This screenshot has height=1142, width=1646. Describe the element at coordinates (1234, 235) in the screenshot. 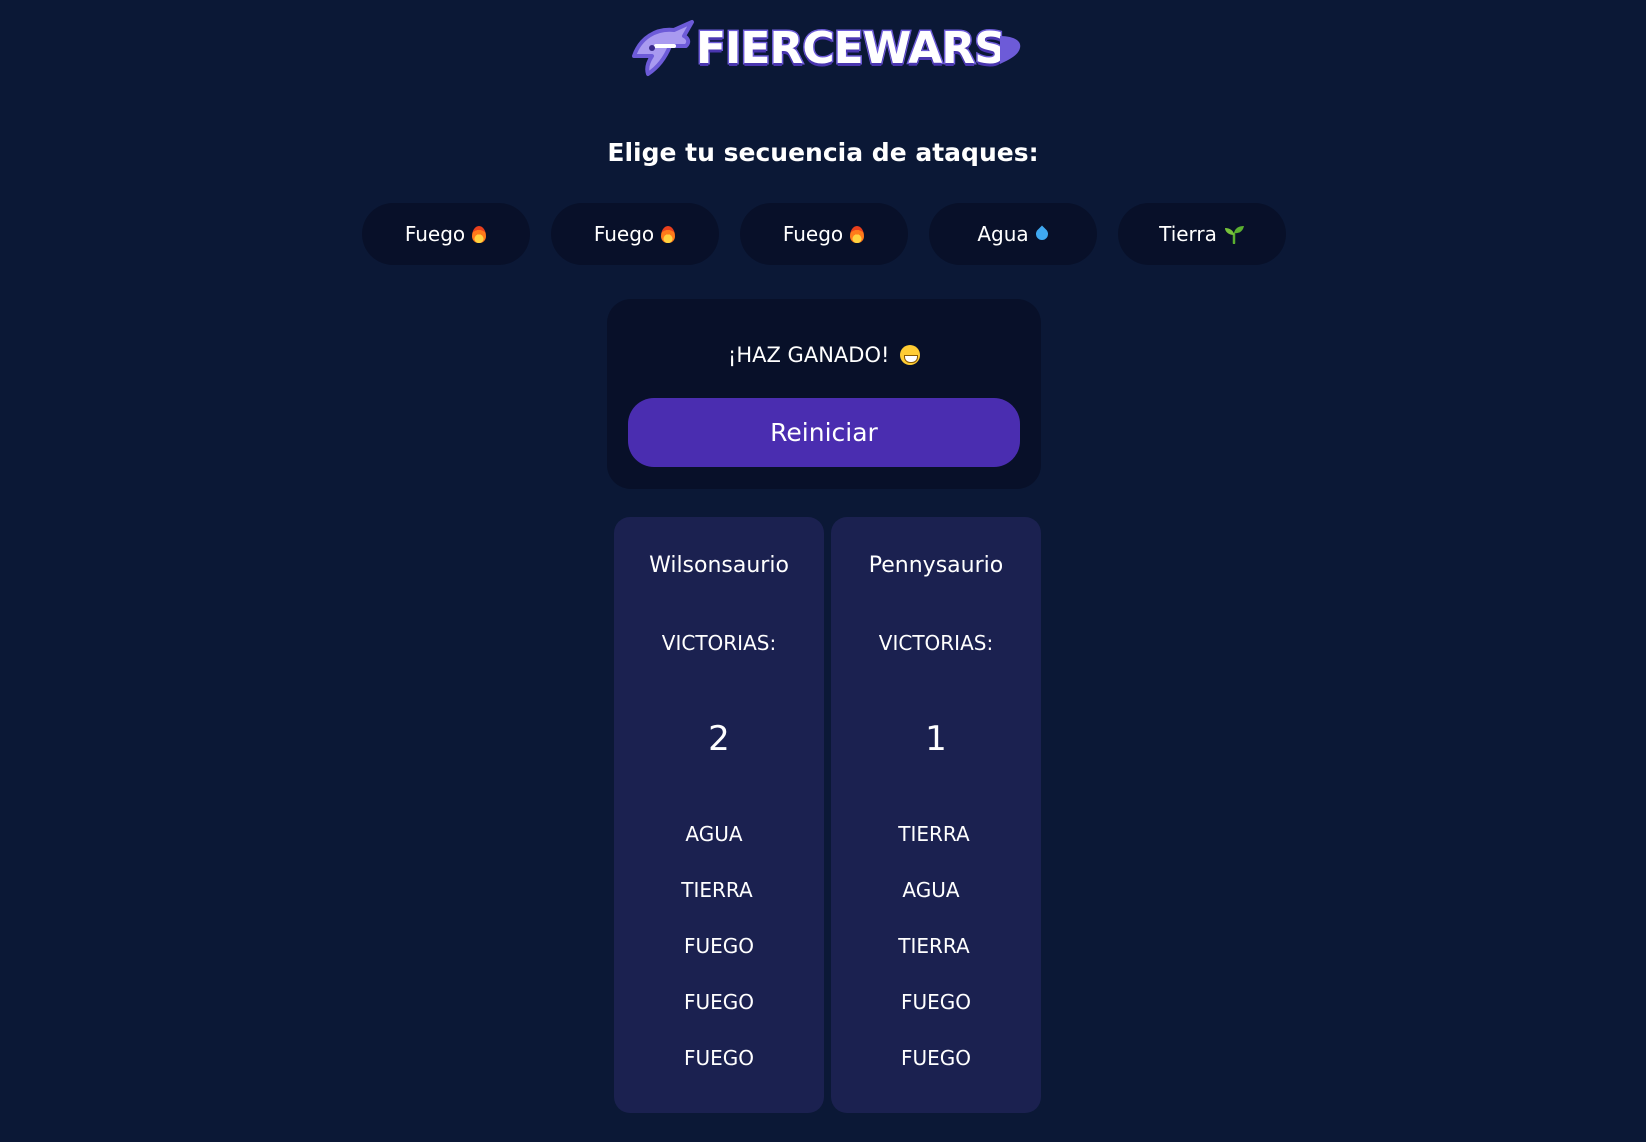

I see `seedling-icon` at that location.